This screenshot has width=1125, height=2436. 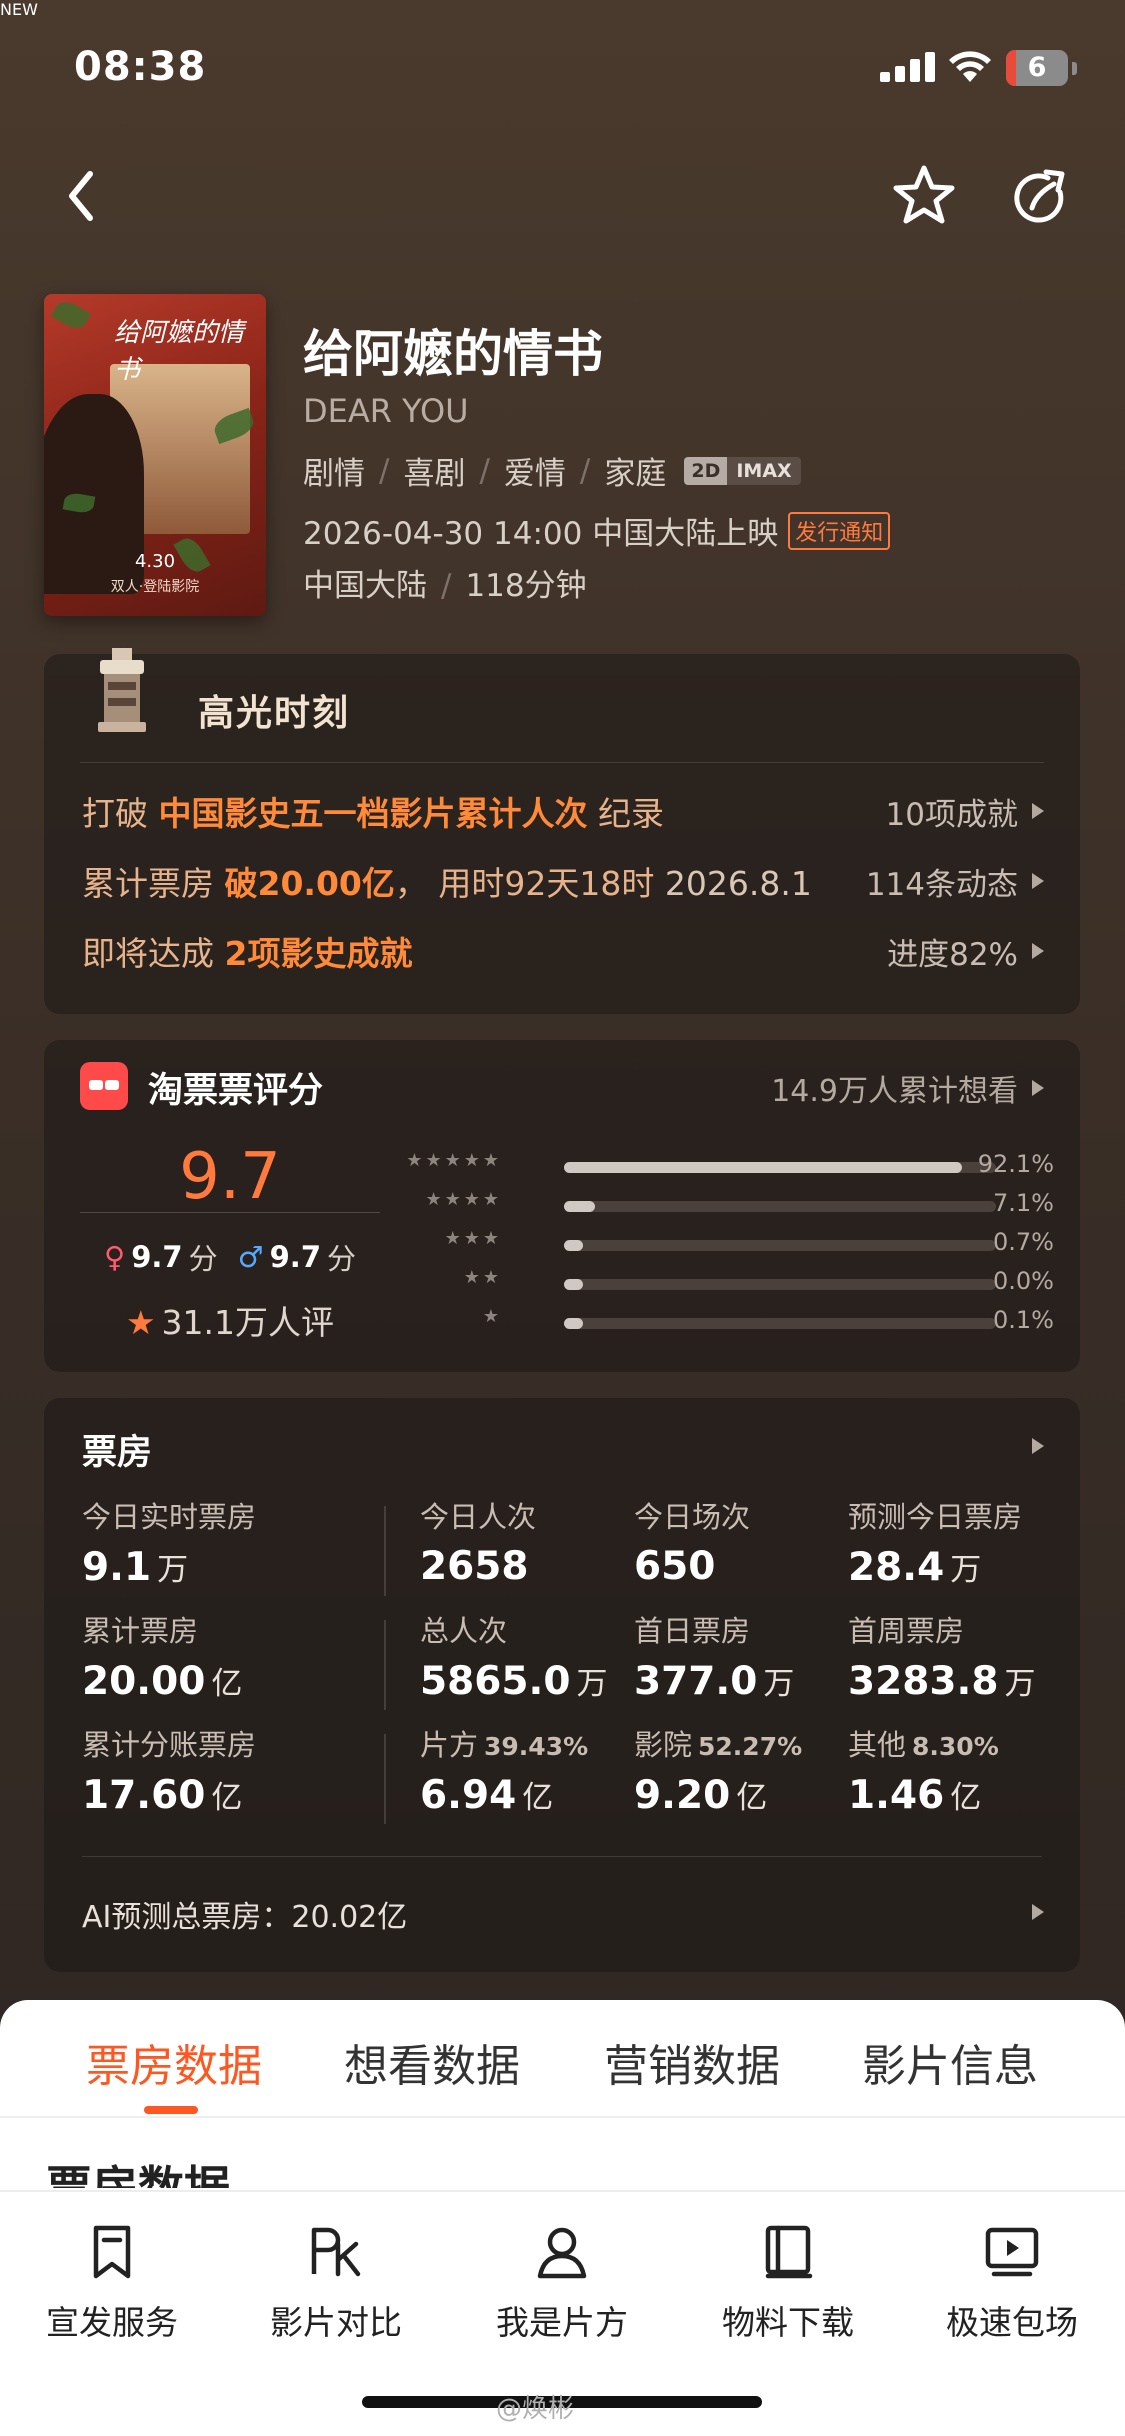 I want to click on battery-level: 6, so click(x=1037, y=67).